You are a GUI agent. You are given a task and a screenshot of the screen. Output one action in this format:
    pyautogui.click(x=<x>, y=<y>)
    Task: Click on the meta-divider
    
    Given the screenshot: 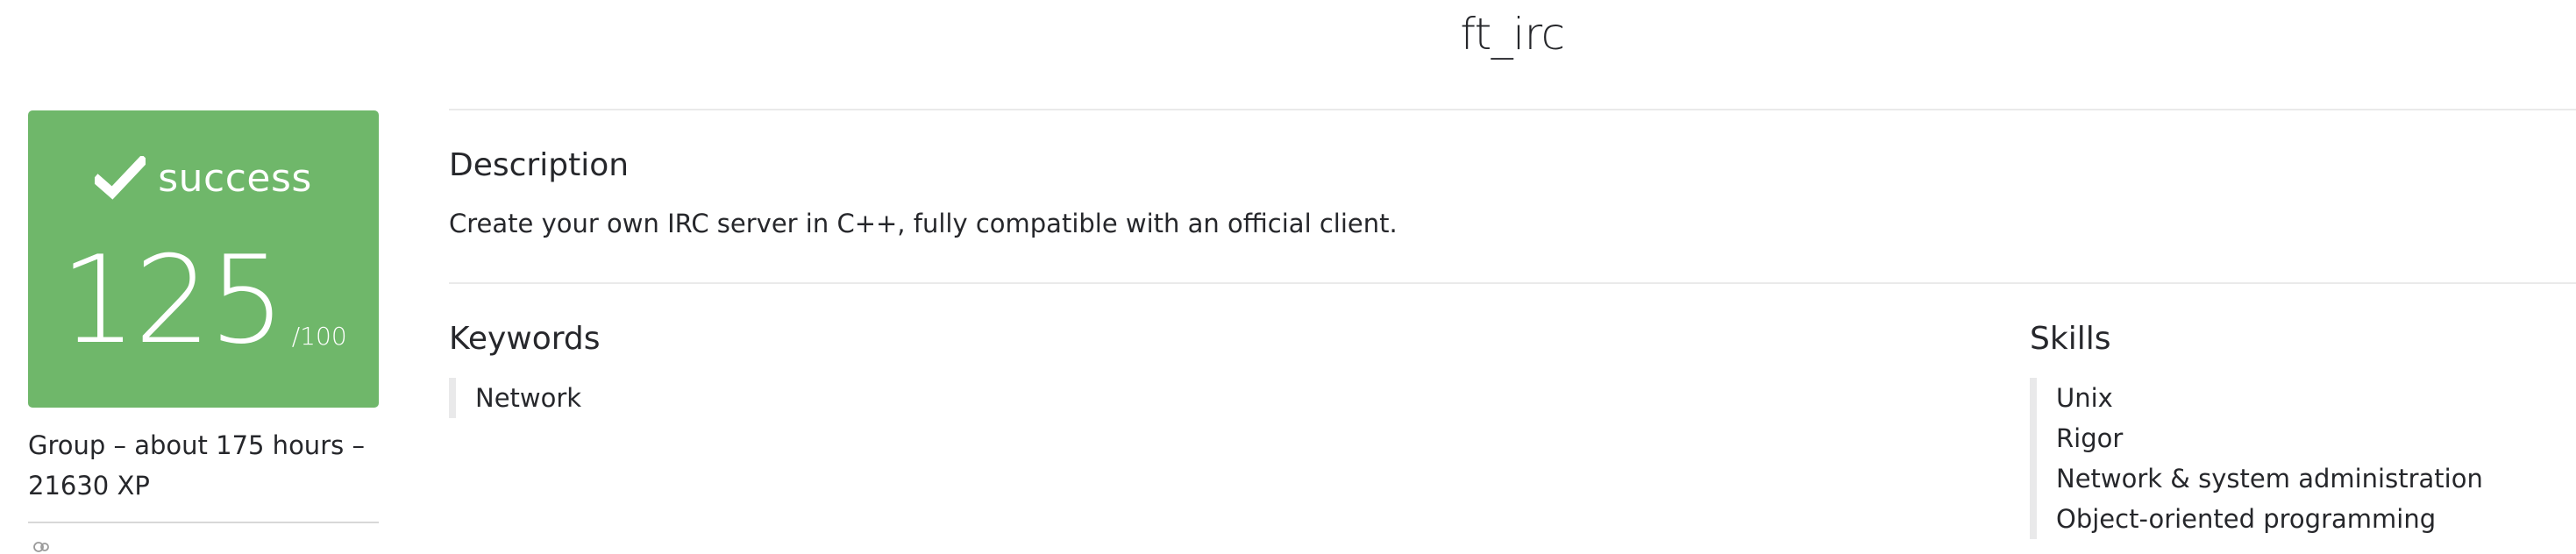 What is the action you would take?
    pyautogui.click(x=203, y=522)
    